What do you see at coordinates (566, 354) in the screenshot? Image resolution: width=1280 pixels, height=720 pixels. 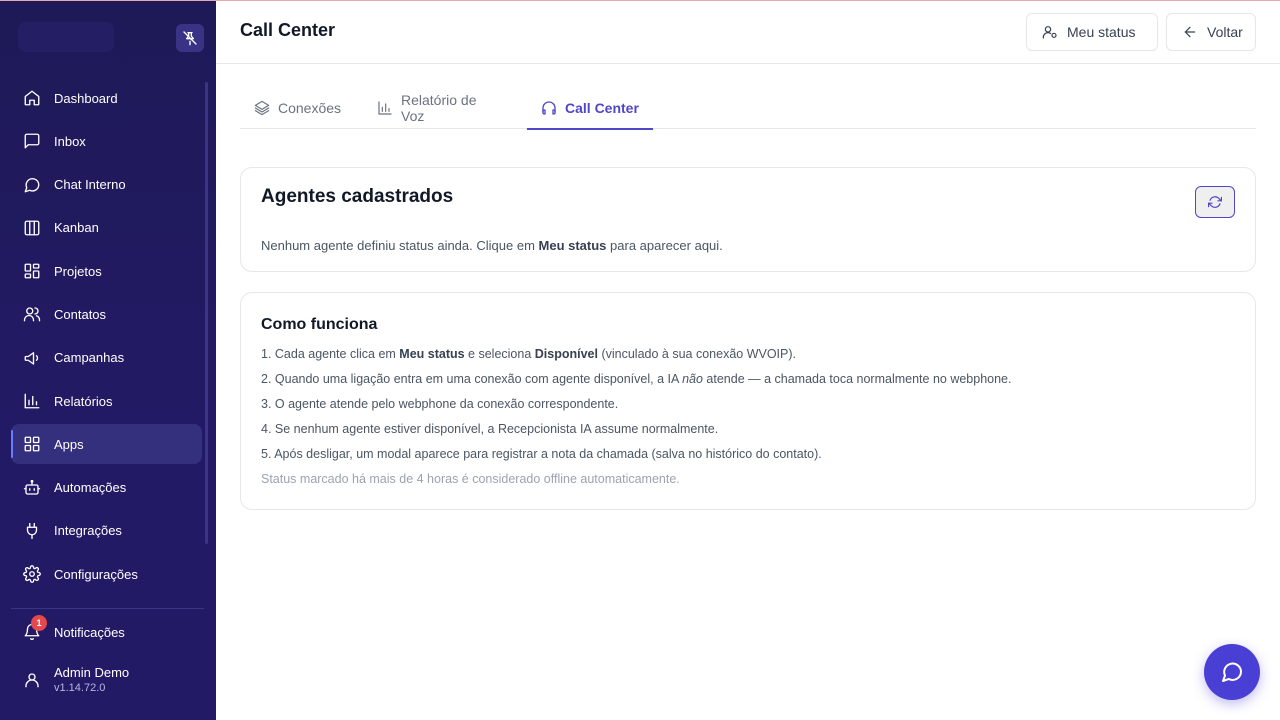 I see `step-bold: Disponível` at bounding box center [566, 354].